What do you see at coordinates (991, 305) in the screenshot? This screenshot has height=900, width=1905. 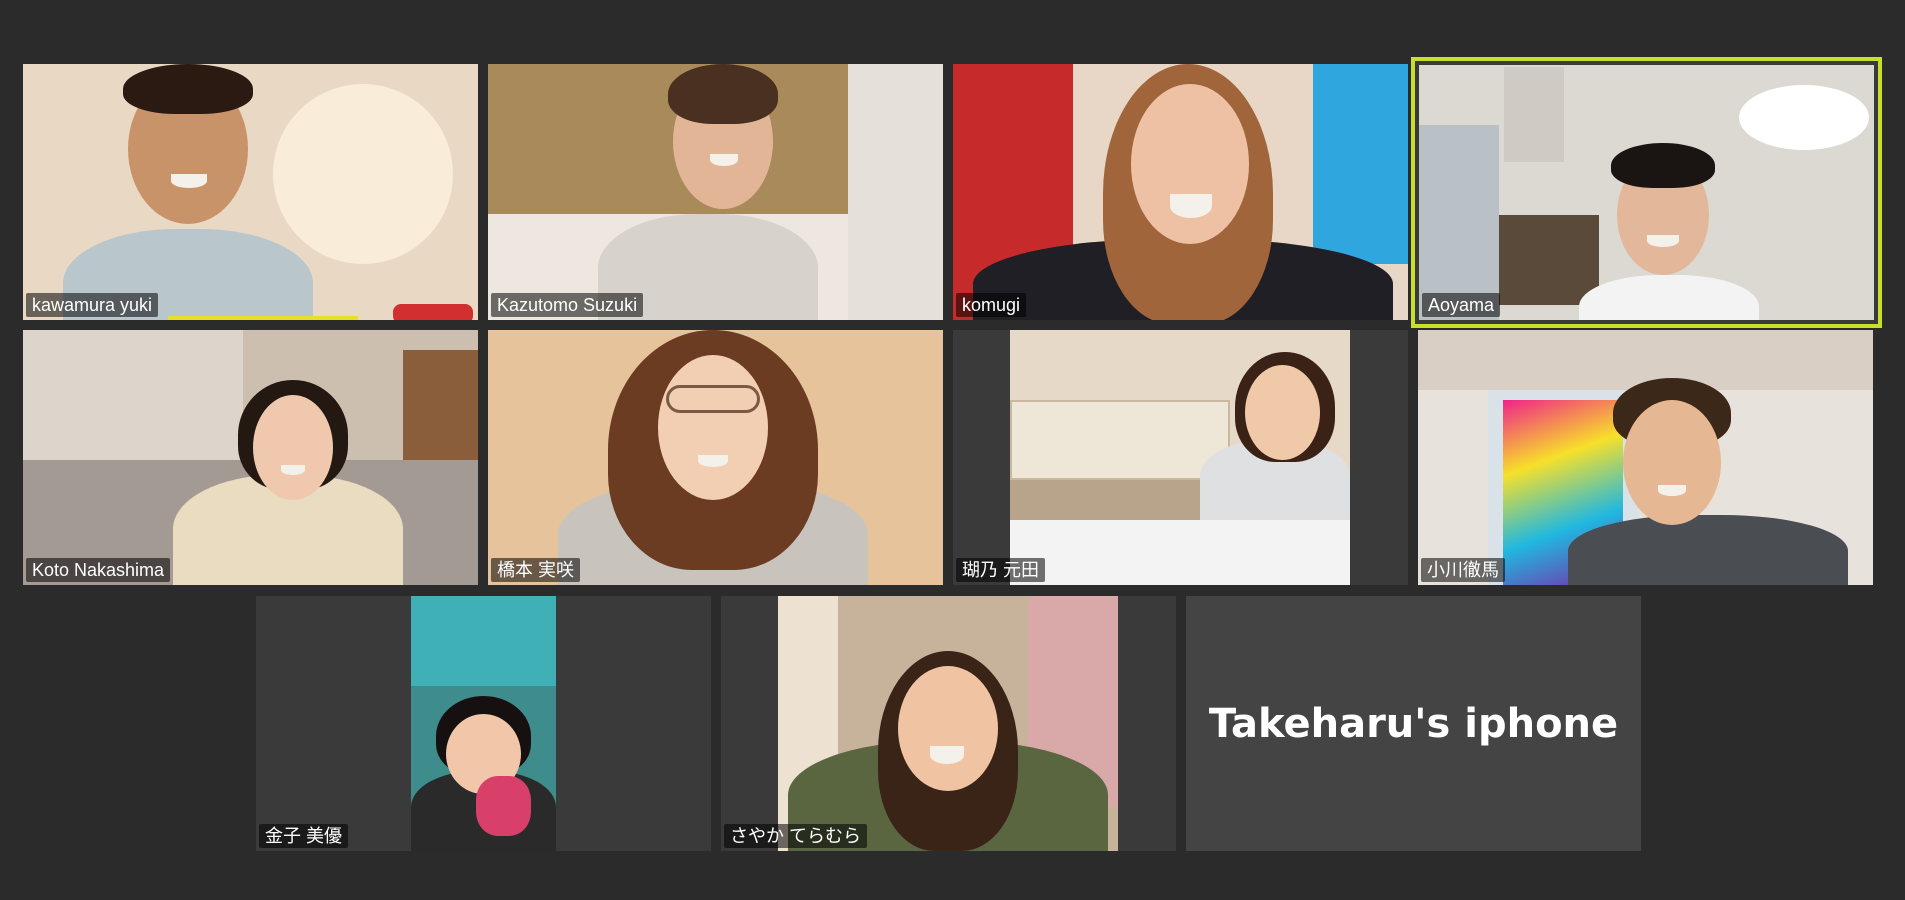 I see `participant-name: komugi` at bounding box center [991, 305].